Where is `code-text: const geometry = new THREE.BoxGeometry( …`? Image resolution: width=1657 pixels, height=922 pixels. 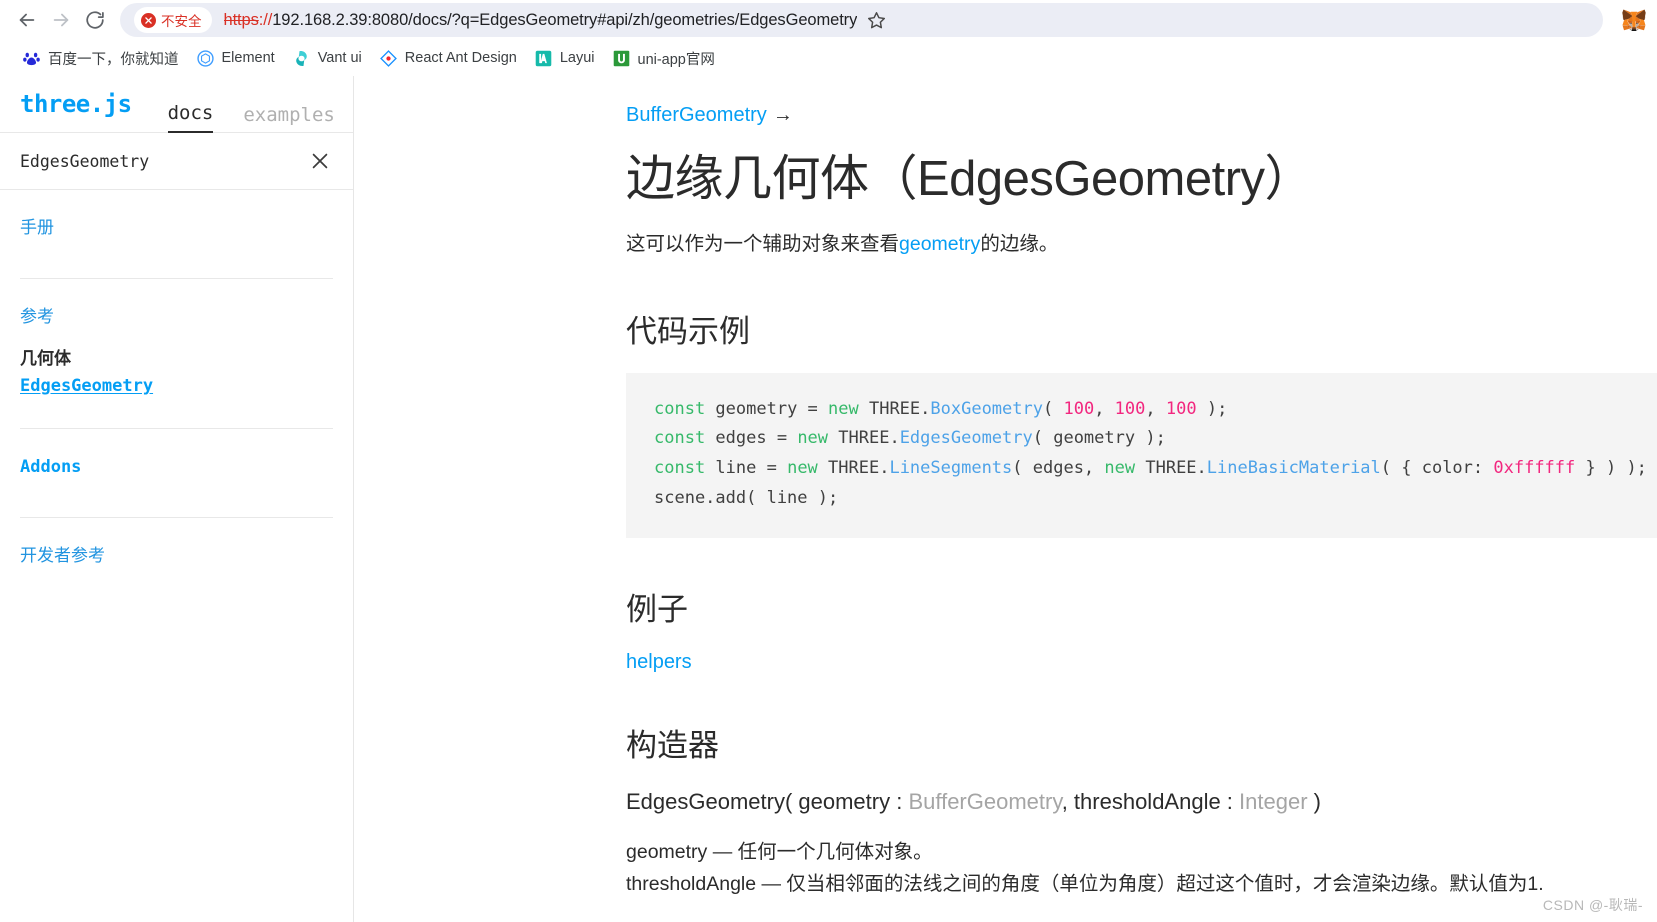
code-text: const geometry = new THREE.BoxGeometry( … is located at coordinates (1150, 453).